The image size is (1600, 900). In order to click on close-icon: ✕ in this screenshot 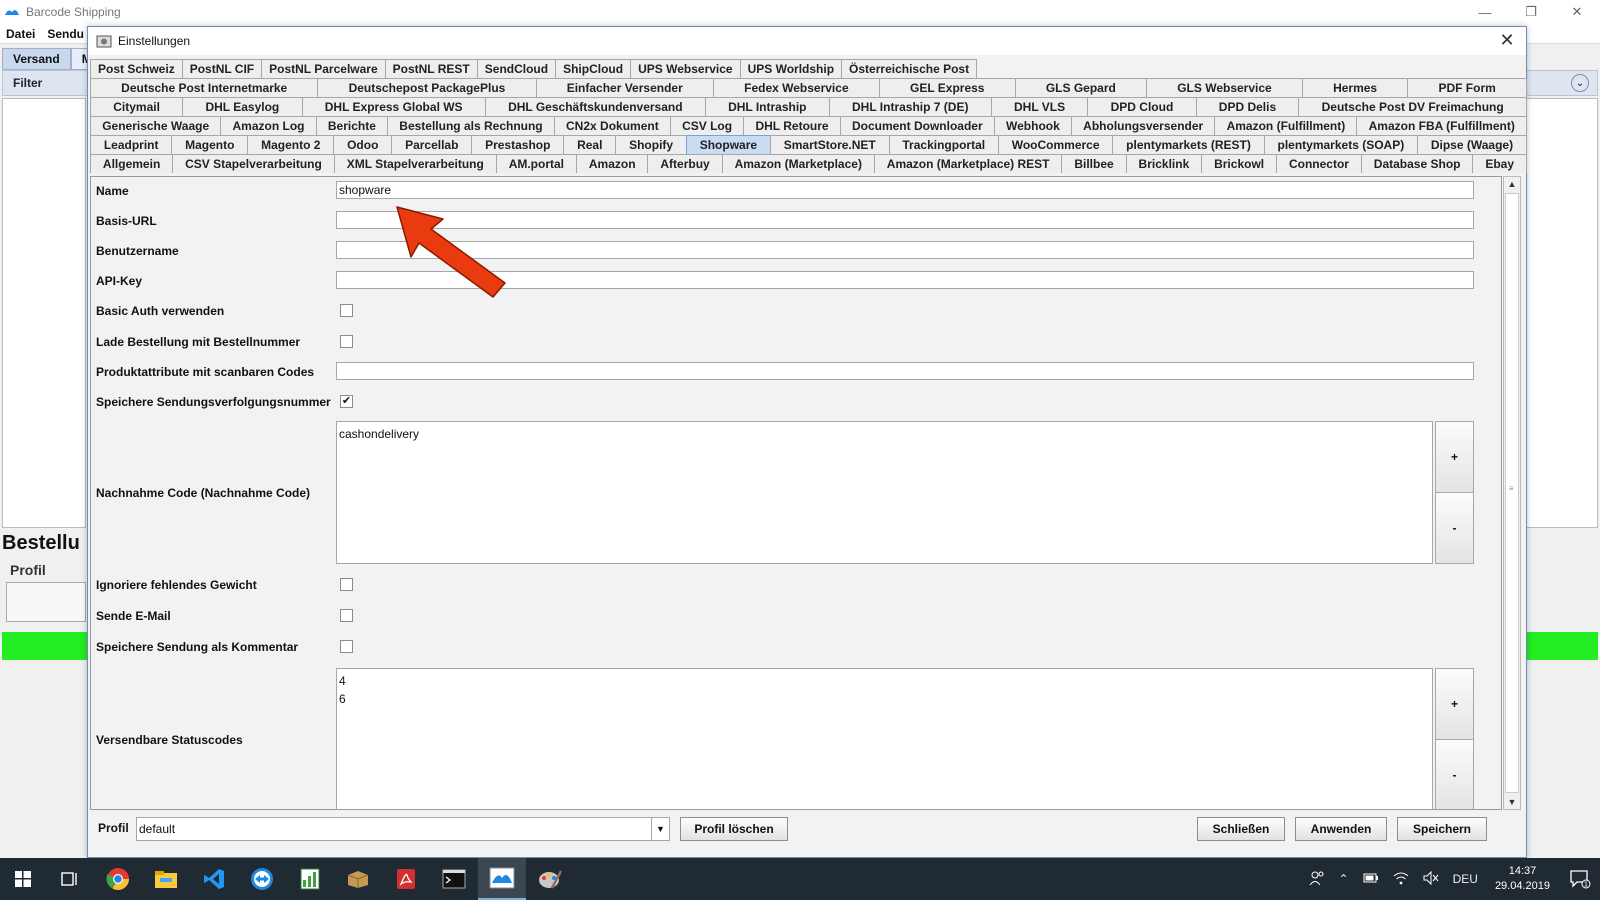, I will do `click(1507, 40)`.